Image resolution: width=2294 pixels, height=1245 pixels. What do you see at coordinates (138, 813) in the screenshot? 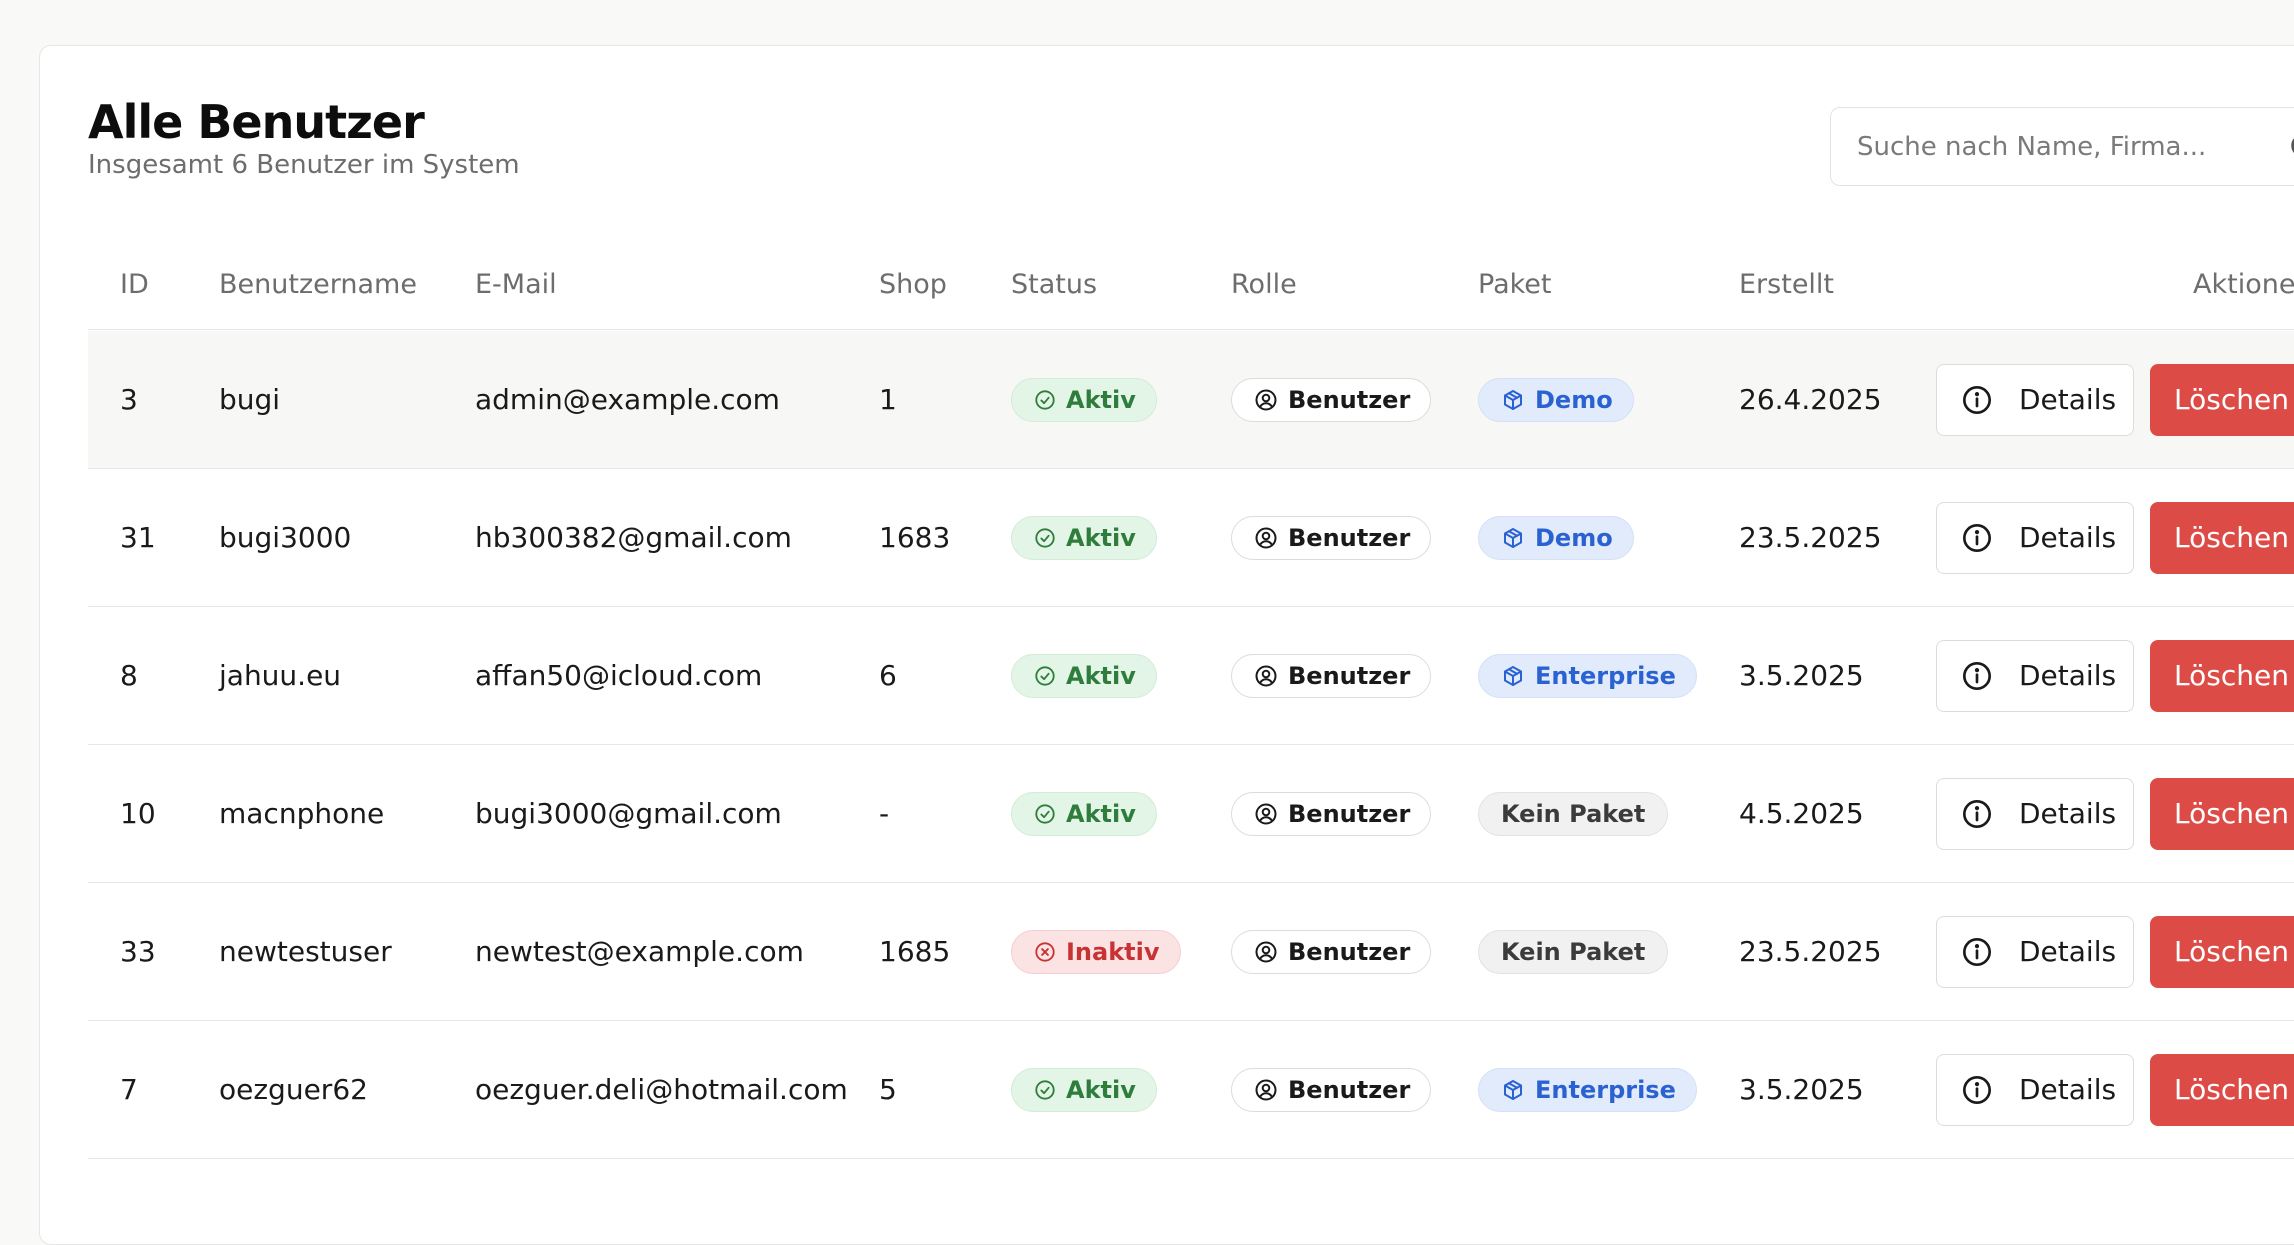
I see `cell-id: 10` at bounding box center [138, 813].